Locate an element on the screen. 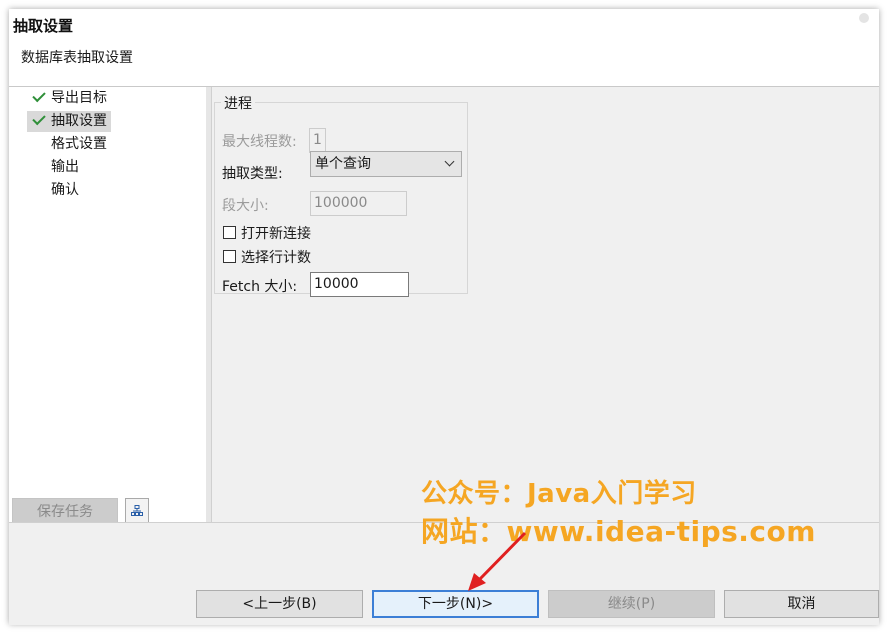  nav-step-label: 抽取设置 is located at coordinates (79, 121).